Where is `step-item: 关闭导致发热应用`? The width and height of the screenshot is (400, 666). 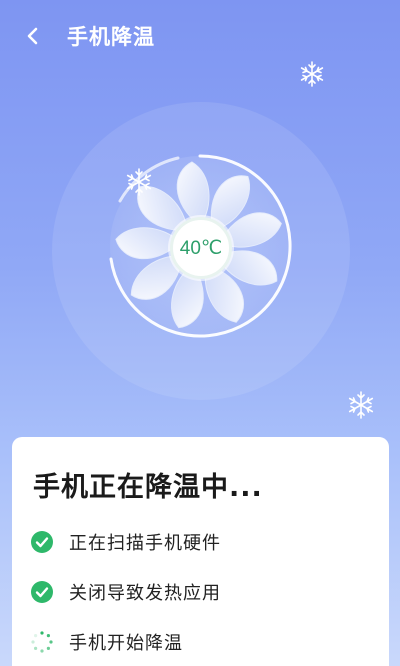 step-item: 关闭导致发热应用 is located at coordinates (125, 592).